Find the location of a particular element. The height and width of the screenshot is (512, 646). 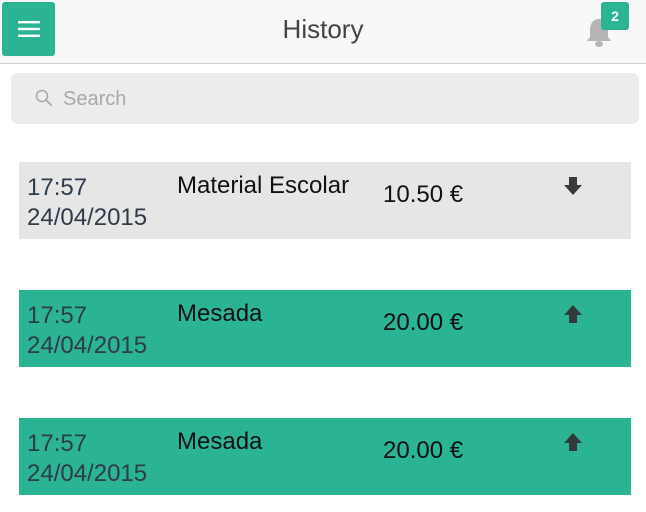

top-bar: History 2 is located at coordinates (323, 32).